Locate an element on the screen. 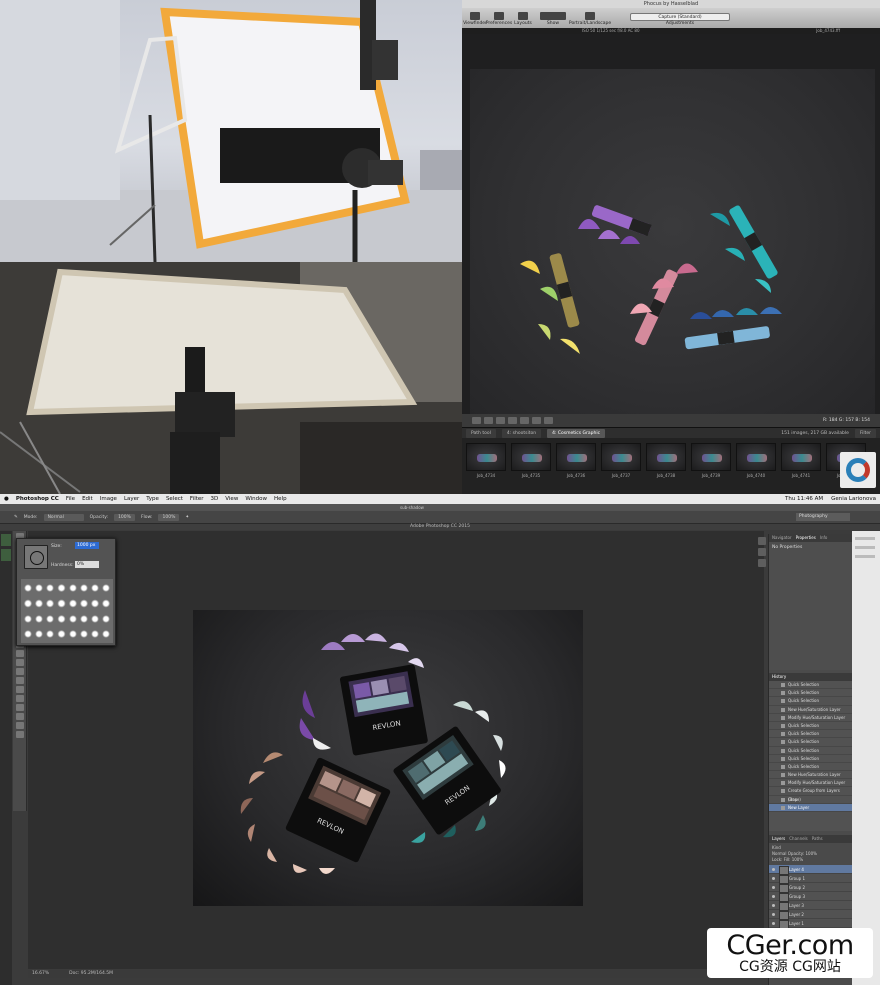 This screenshot has width=880, height=985. menu-filter: Filter is located at coordinates (197, 499).